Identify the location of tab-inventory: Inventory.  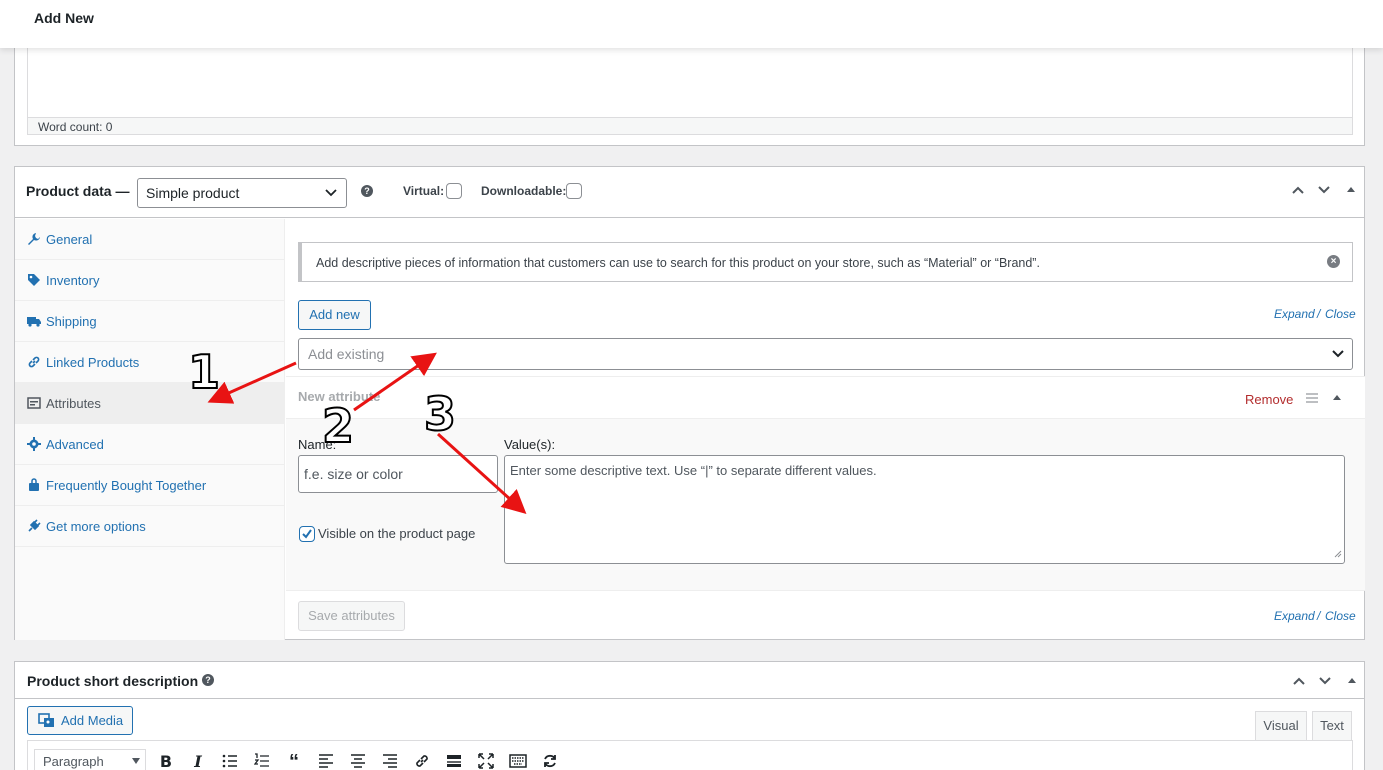
(150, 280).